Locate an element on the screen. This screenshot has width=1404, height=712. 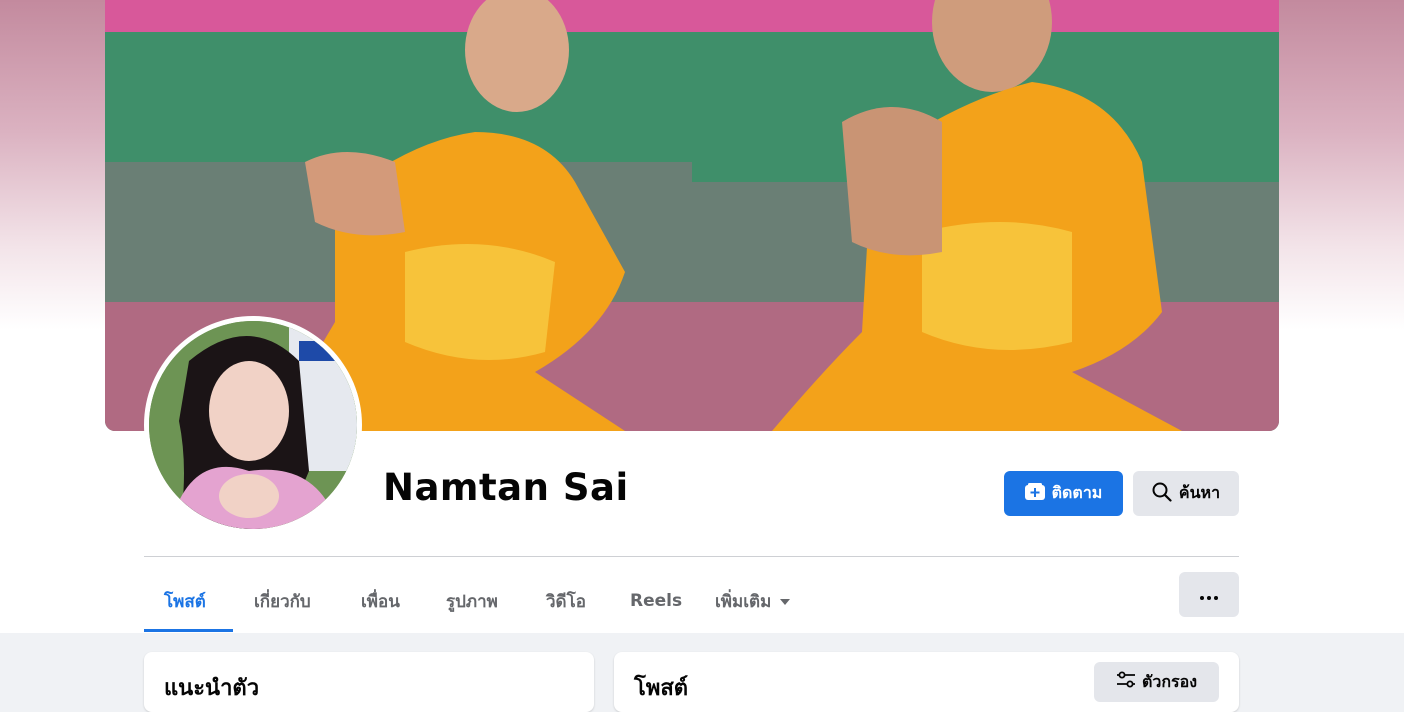
filter-sliders-icon is located at coordinates (1126, 682).